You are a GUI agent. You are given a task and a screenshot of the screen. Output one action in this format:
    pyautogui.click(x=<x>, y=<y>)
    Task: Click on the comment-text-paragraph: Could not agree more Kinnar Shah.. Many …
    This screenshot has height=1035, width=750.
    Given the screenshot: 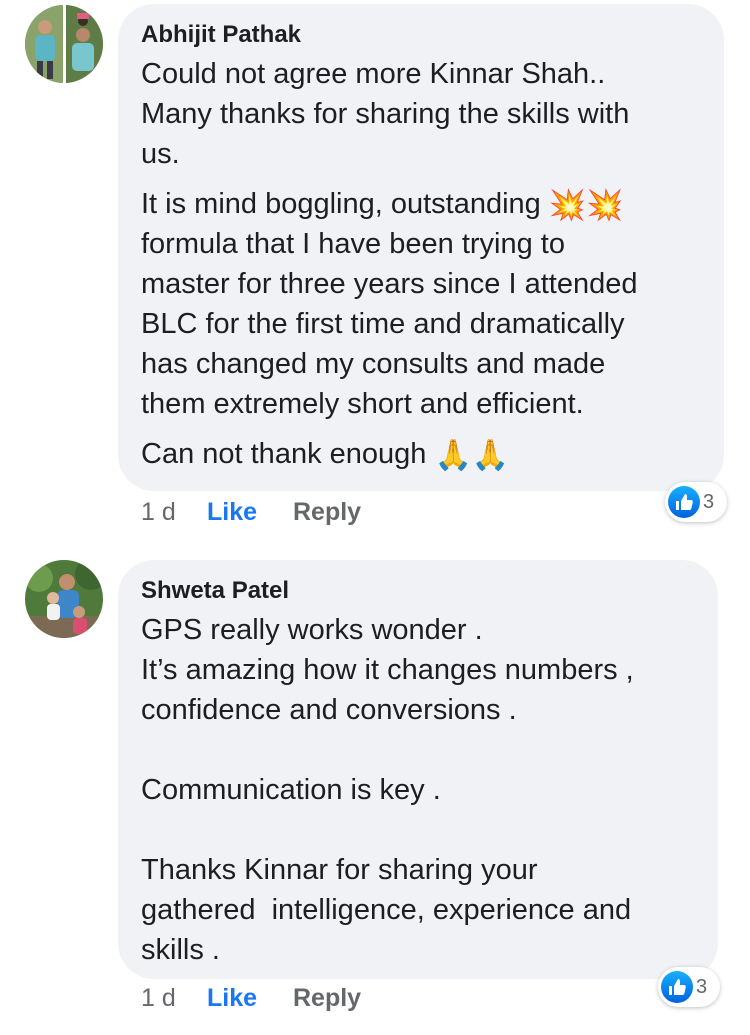 What is the action you would take?
    pyautogui.click(x=385, y=114)
    